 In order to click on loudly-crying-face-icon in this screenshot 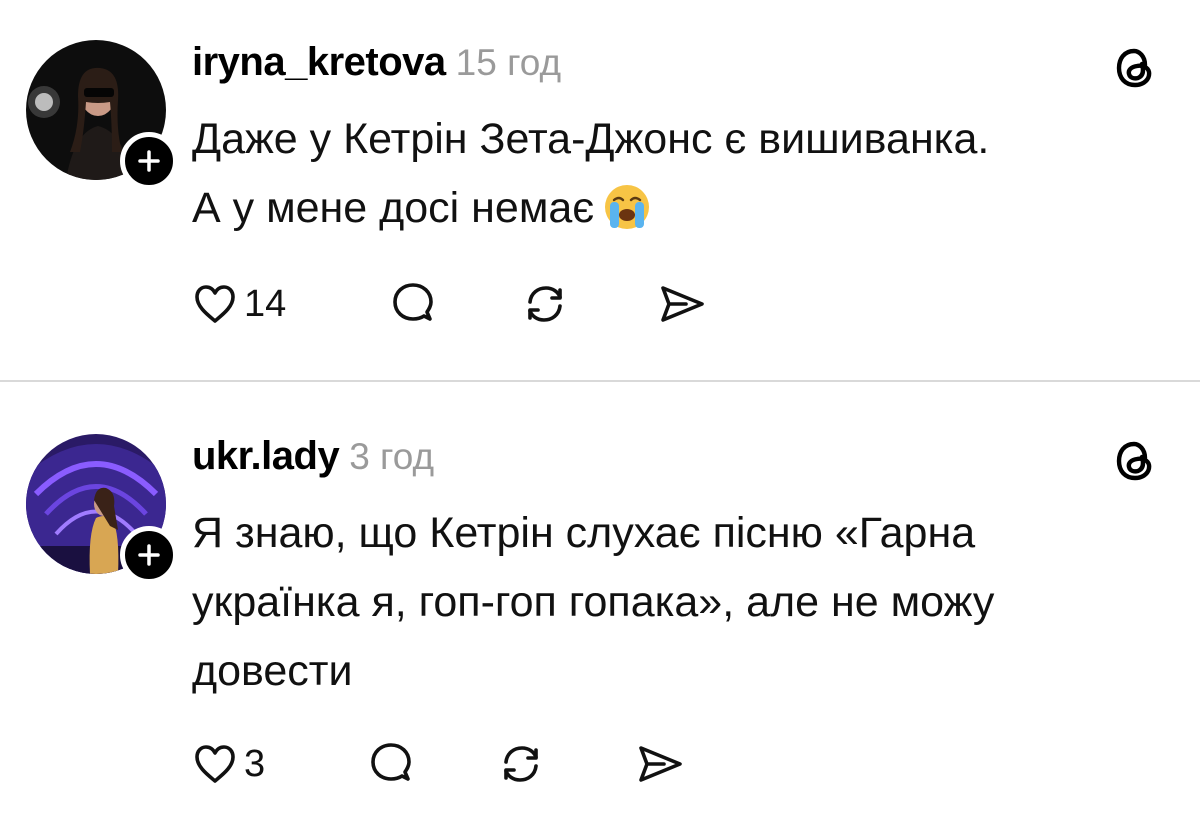, I will do `click(627, 206)`.